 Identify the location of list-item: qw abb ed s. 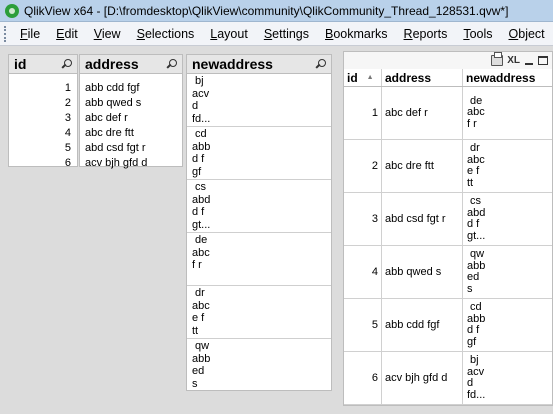
(259, 365).